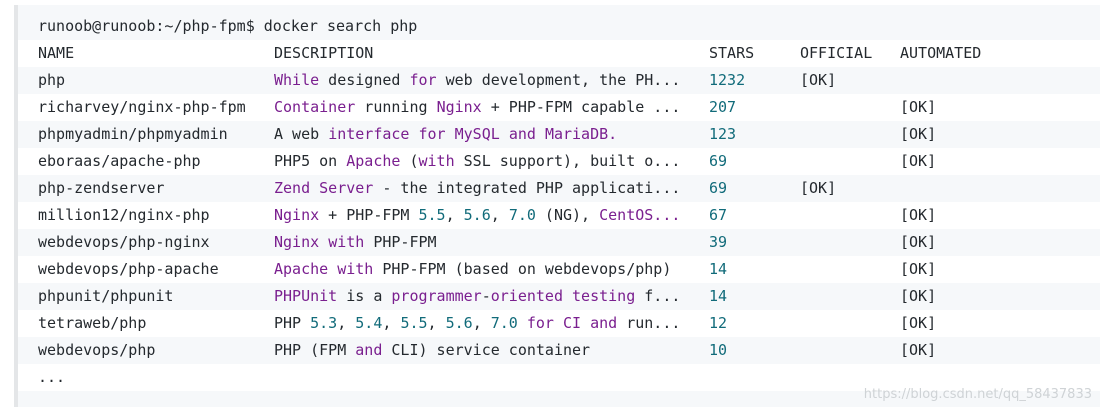  Describe the element at coordinates (718, 215) in the screenshot. I see `row-stars: 67` at that location.